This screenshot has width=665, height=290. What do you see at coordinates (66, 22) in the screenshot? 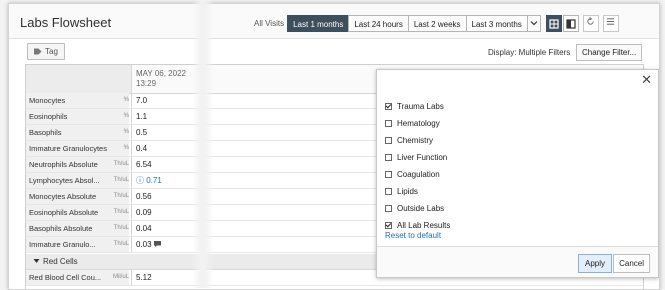
I see `page-title: Labs Flowsheet` at bounding box center [66, 22].